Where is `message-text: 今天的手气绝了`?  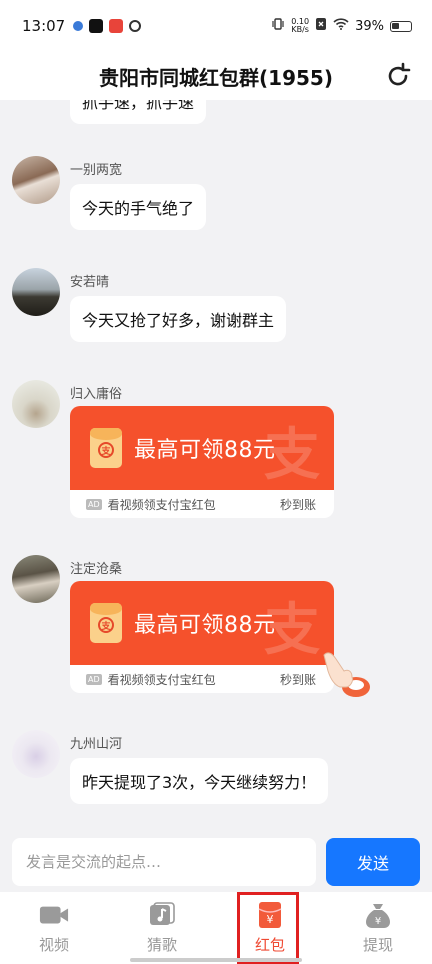 message-text: 今天的手气绝了 is located at coordinates (138, 208).